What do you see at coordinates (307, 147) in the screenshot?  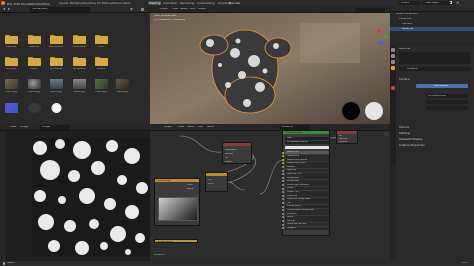 I see `base-color-field` at bounding box center [307, 147].